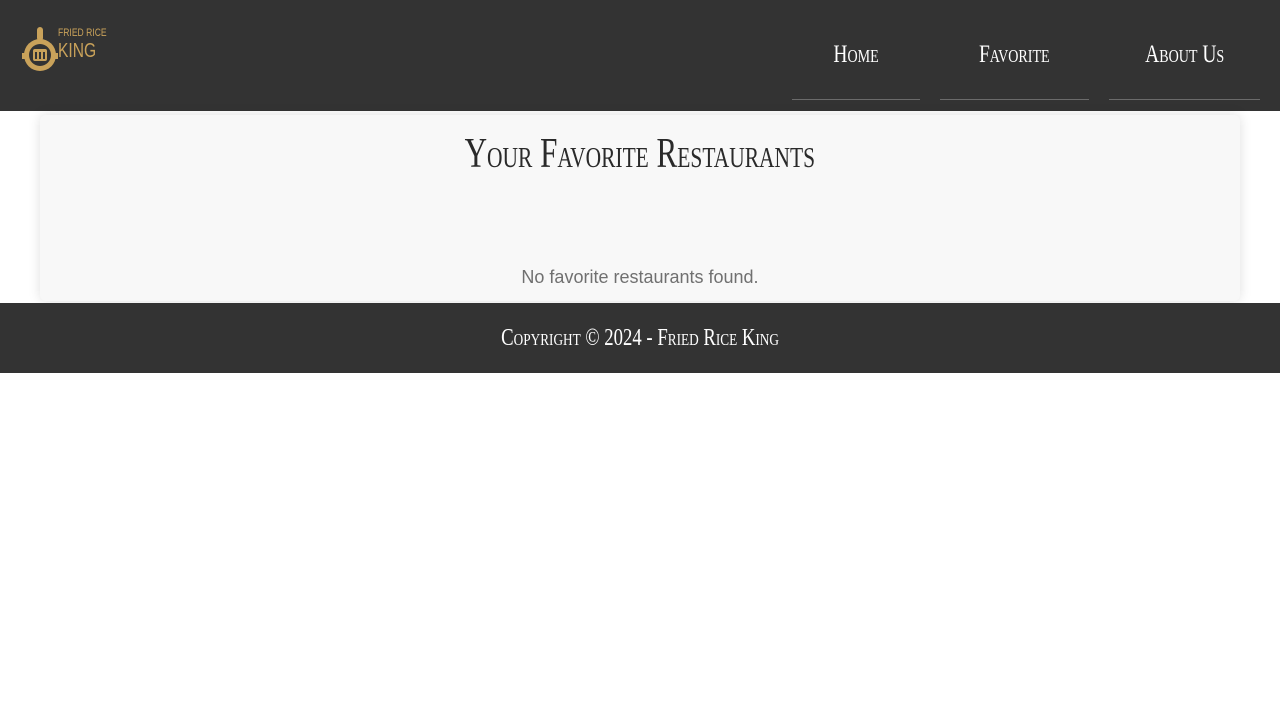  I want to click on footer-copyright: Copyright © 2024 - Fried Rice King, so click(640, 338).